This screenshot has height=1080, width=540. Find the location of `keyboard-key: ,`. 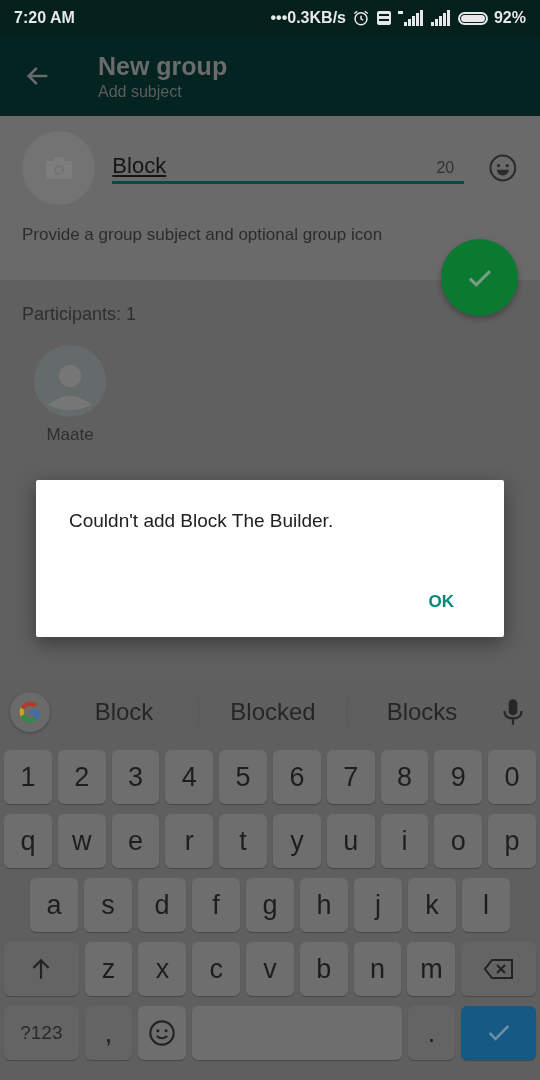

keyboard-key: , is located at coordinates (108, 1033).